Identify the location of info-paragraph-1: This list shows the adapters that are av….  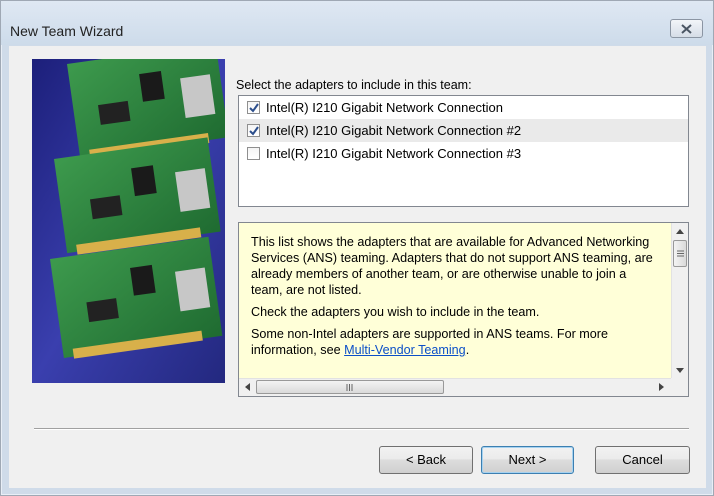
(452, 266).